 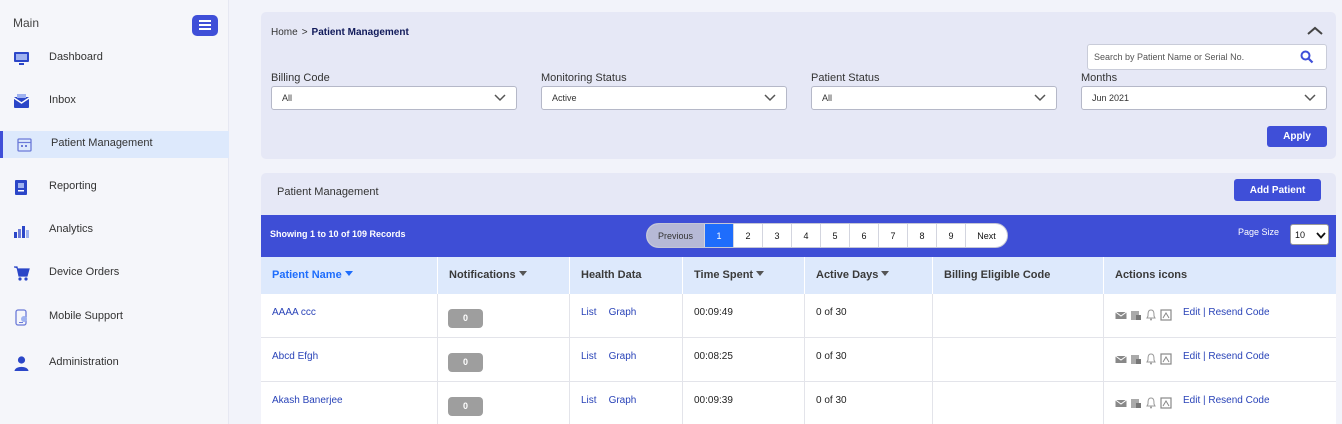 I want to click on chevron-down-icon, so click(x=1321, y=235).